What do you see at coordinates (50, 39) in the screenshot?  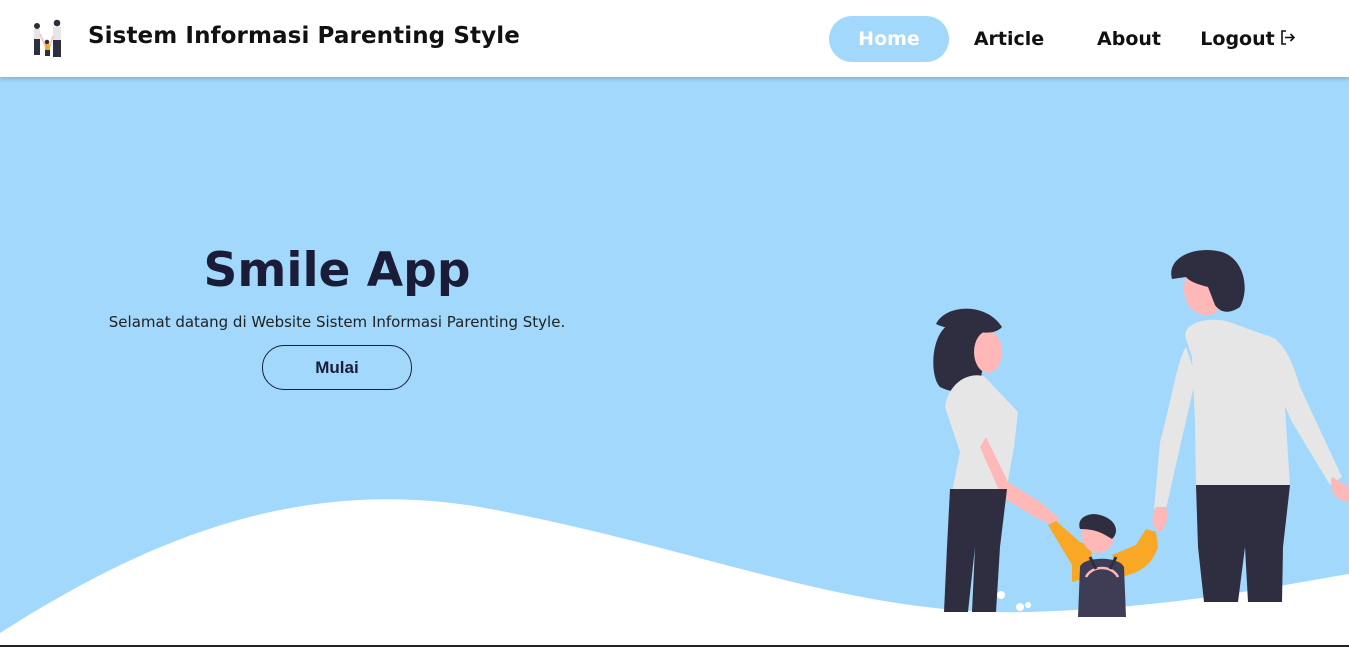 I see `family-logo-icon` at bounding box center [50, 39].